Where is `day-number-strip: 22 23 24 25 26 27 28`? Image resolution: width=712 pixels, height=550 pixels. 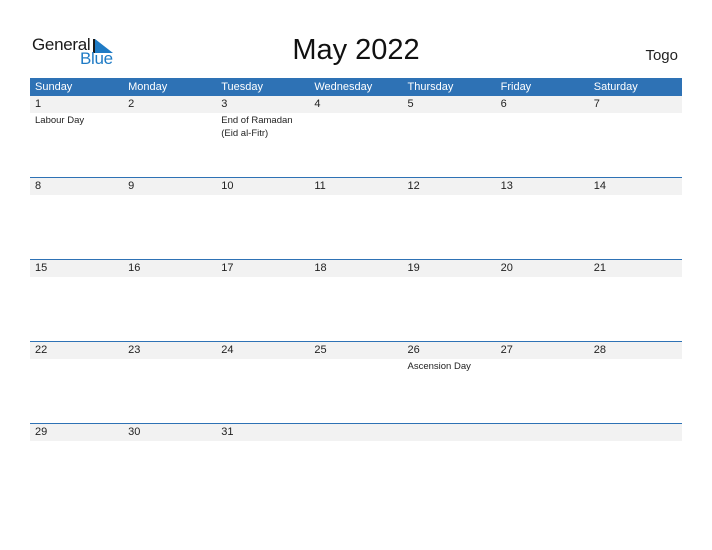 day-number-strip: 22 23 24 25 26 27 28 is located at coordinates (356, 350).